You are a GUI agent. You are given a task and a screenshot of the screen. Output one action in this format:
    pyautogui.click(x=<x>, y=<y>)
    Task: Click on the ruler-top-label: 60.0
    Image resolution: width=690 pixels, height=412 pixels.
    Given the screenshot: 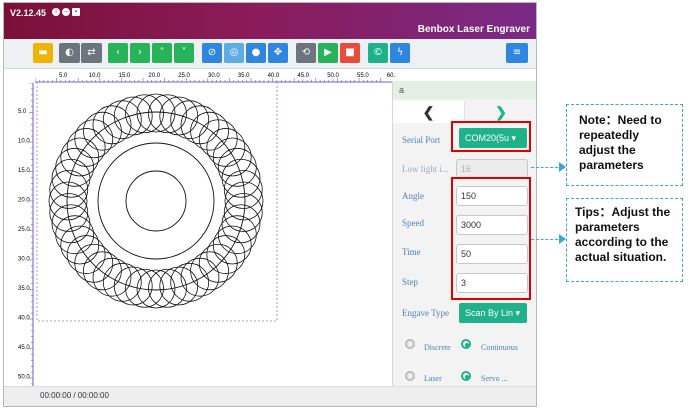 What is the action you would take?
    pyautogui.click(x=391, y=76)
    